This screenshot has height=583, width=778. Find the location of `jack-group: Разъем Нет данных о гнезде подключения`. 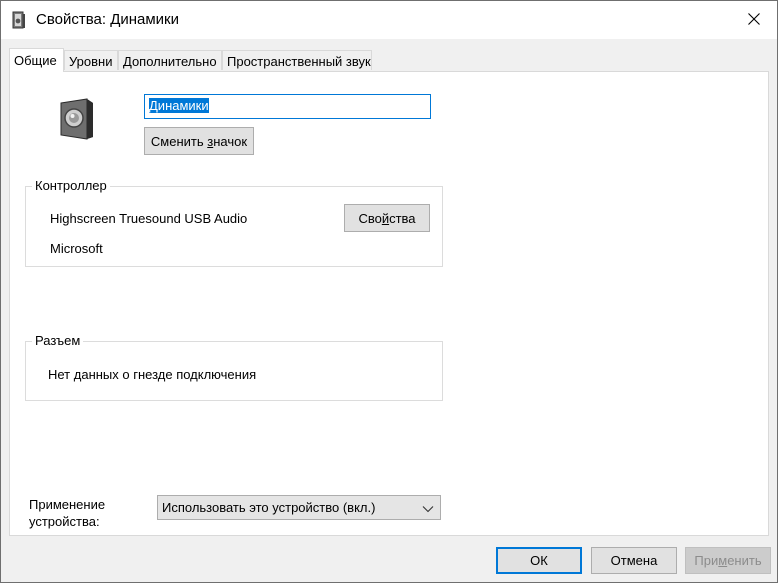

jack-group: Разъем Нет данных о гнезде подключения is located at coordinates (234, 367).